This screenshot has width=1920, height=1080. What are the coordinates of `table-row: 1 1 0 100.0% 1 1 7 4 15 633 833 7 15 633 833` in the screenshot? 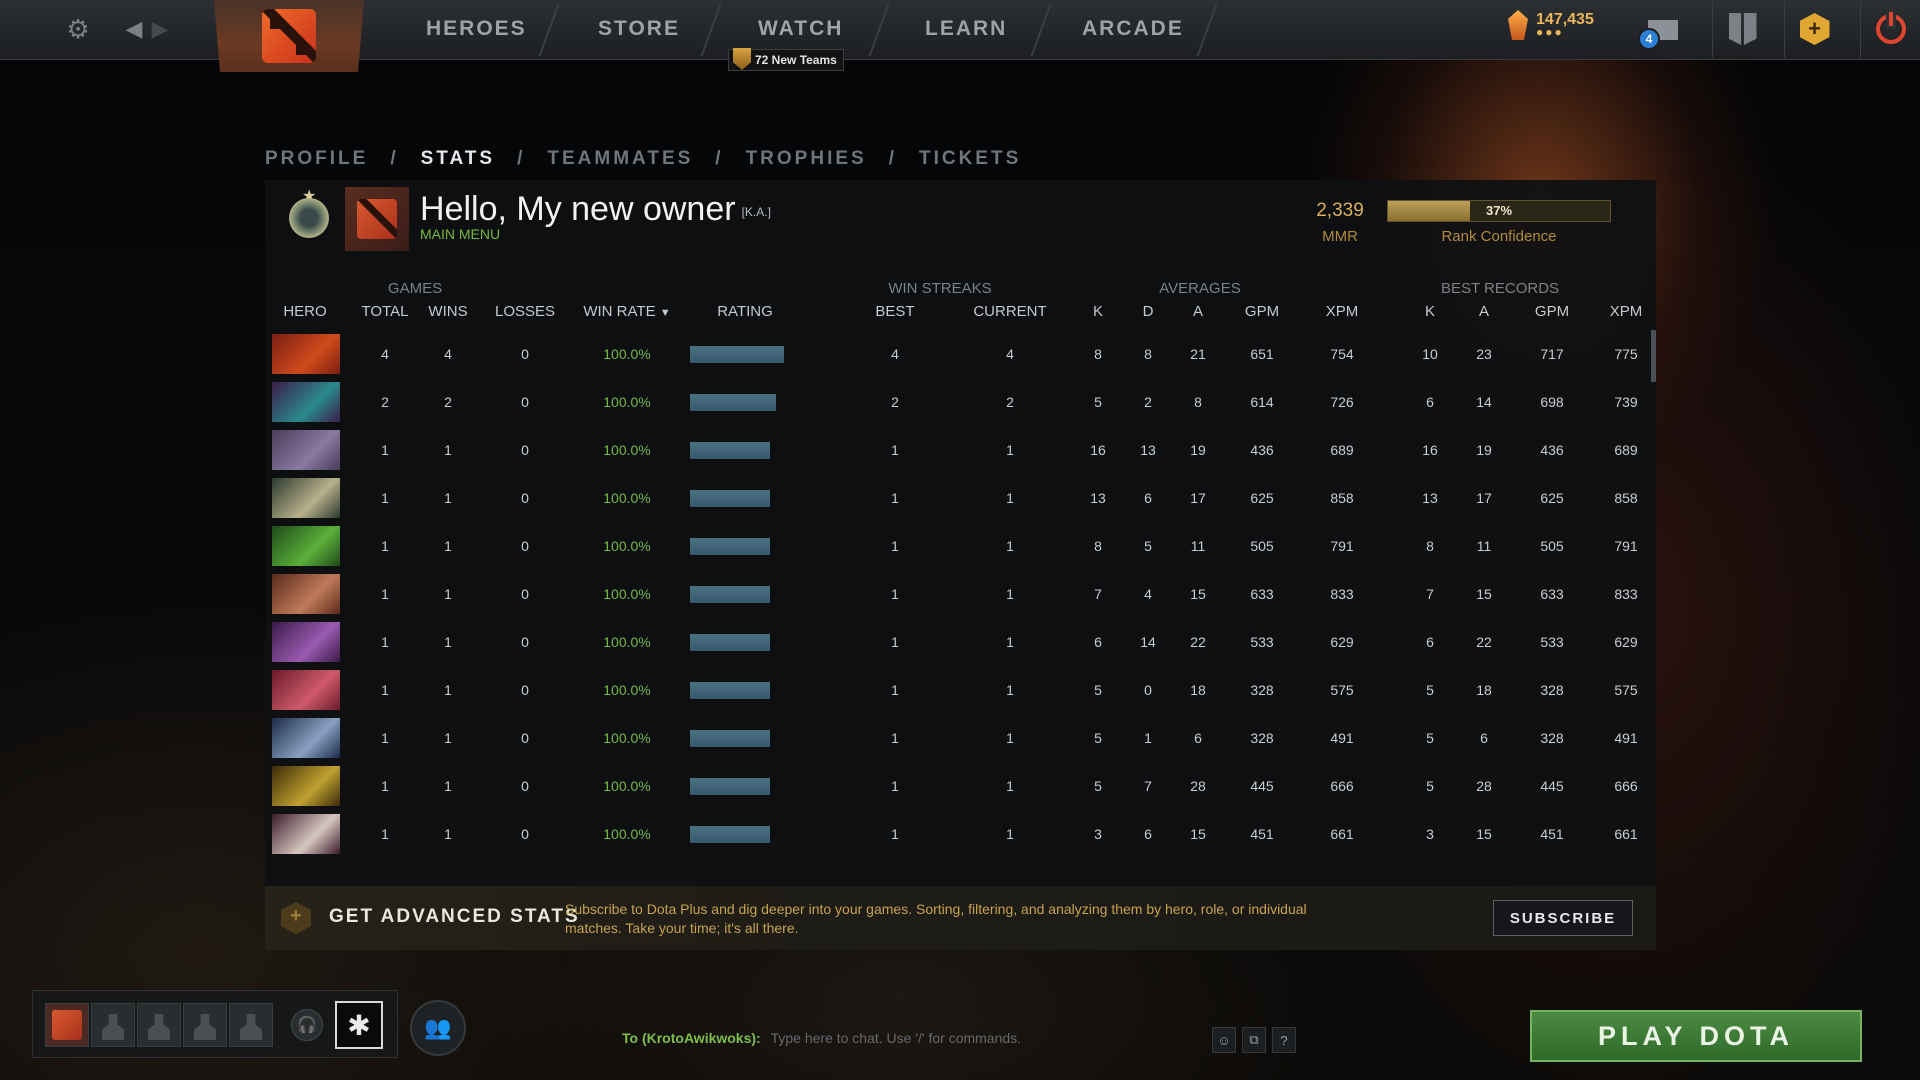 It's located at (960, 594).